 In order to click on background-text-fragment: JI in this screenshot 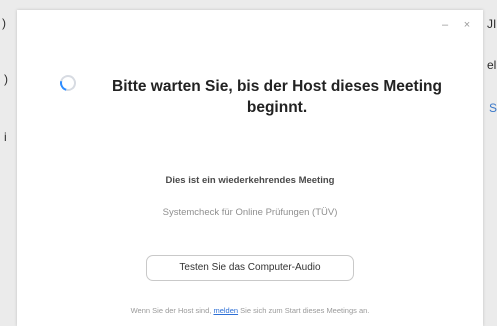, I will do `click(492, 24)`.